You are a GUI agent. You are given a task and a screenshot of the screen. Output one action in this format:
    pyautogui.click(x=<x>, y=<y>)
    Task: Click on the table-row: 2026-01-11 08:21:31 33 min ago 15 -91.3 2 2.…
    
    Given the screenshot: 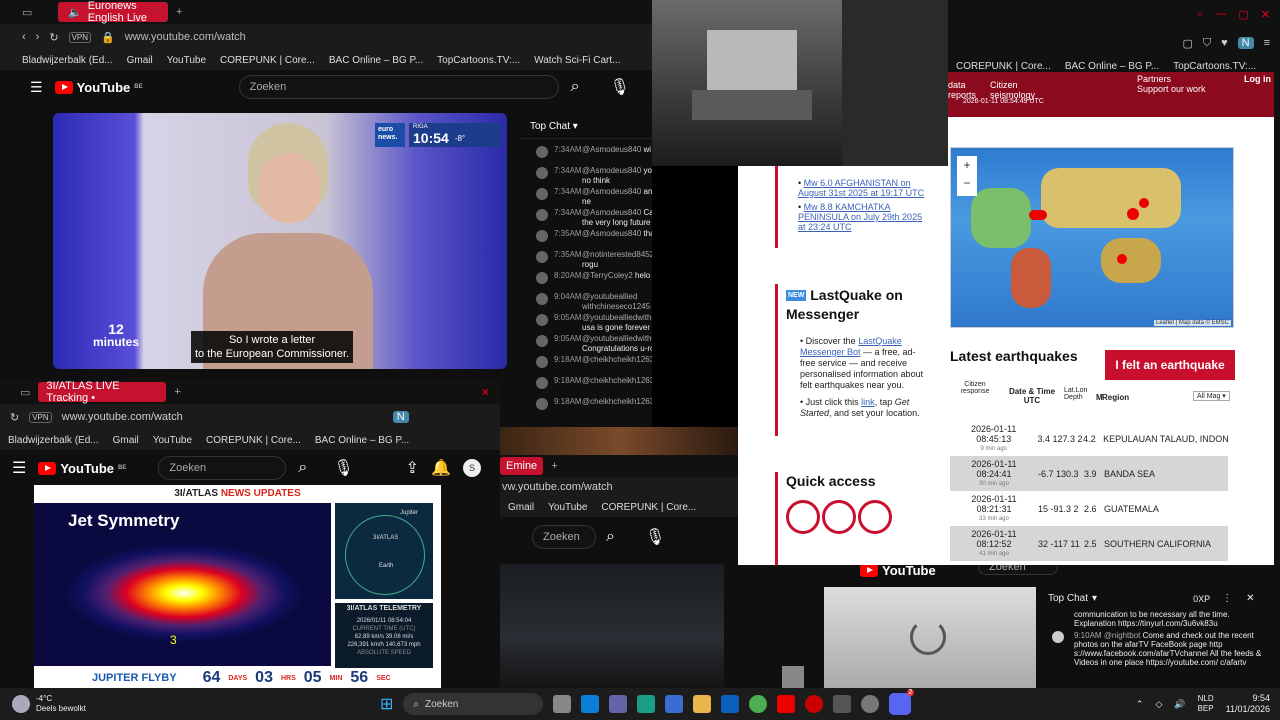 What is the action you would take?
    pyautogui.click(x=1089, y=508)
    